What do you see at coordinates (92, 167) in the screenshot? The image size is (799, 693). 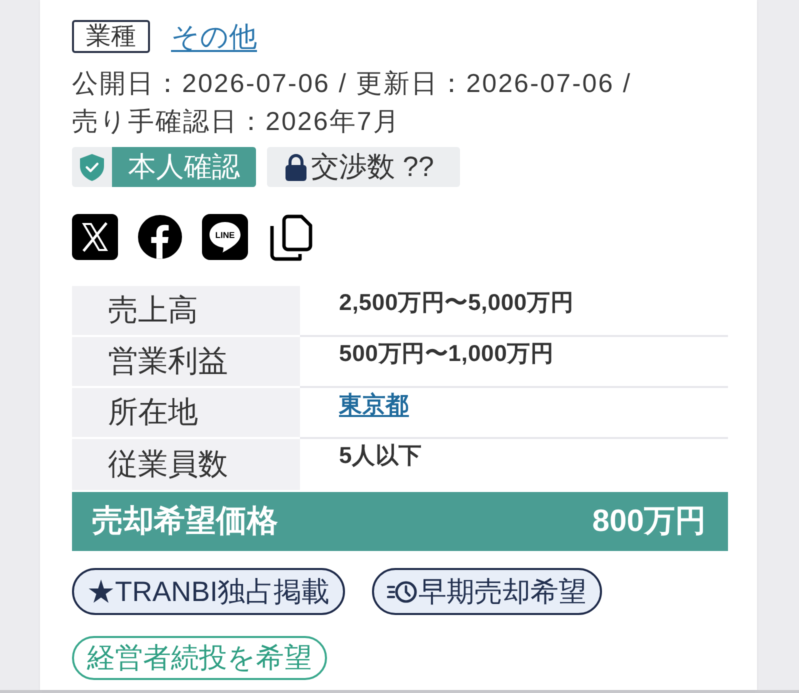 I see `shield-check-icon` at bounding box center [92, 167].